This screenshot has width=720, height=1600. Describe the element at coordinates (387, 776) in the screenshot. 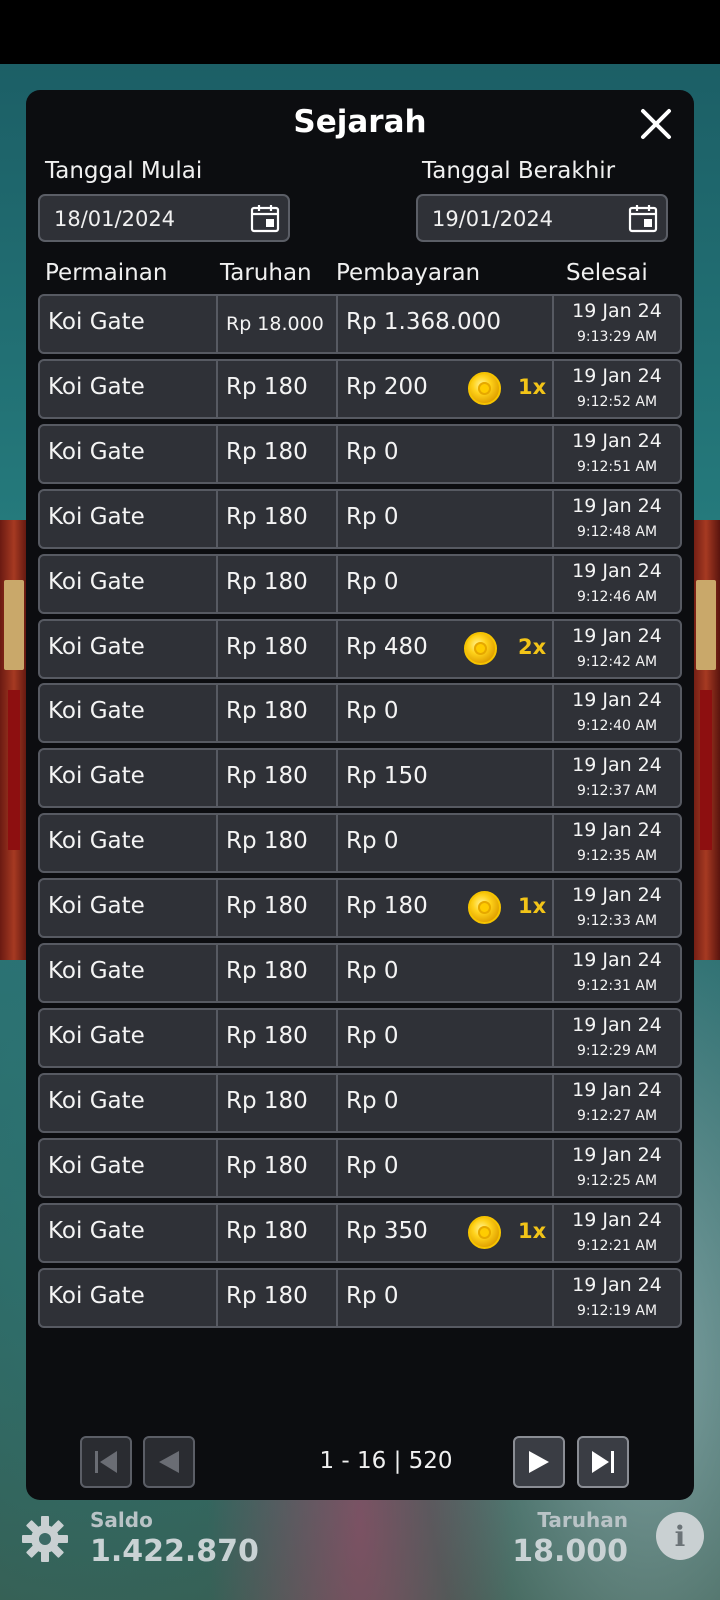

I see `payout-amount: Rp 150` at that location.